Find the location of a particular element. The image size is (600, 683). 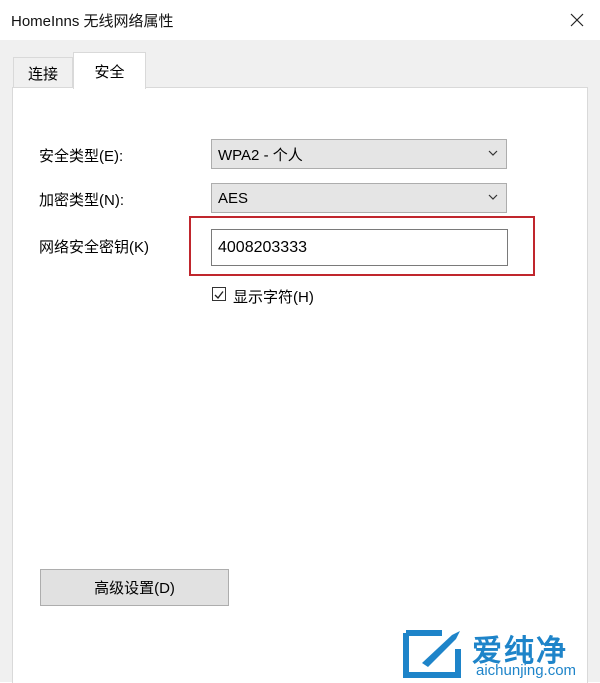

advanced-settings-label: 高级设置(D) is located at coordinates (134, 588).